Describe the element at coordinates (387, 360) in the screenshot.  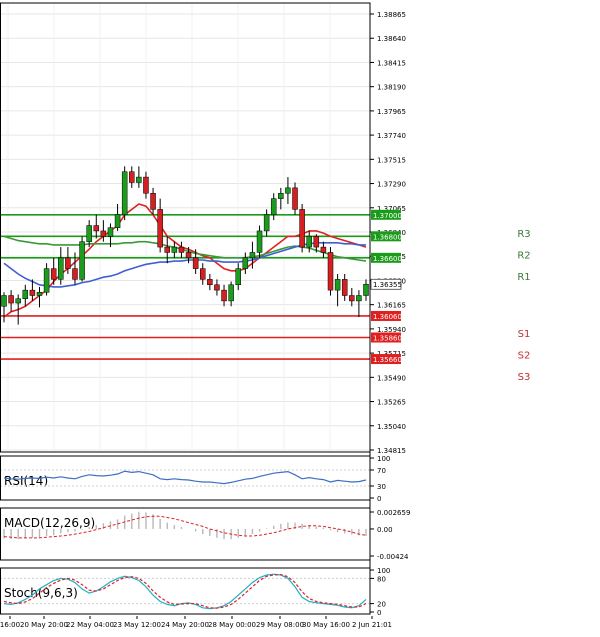
I see `level-tag-value: 1.35660` at that location.